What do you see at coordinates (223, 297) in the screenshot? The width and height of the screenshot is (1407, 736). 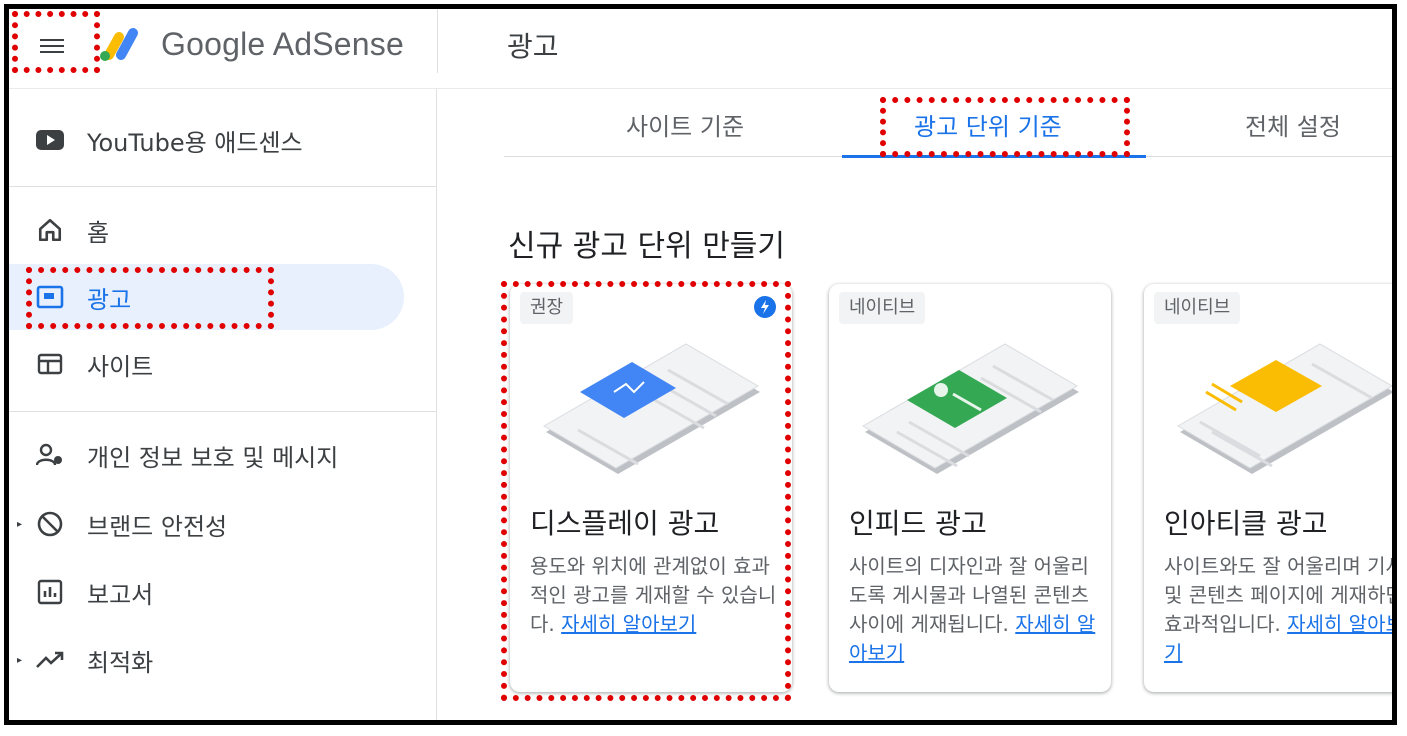 I see `sidebar-item-ads: 광고` at bounding box center [223, 297].